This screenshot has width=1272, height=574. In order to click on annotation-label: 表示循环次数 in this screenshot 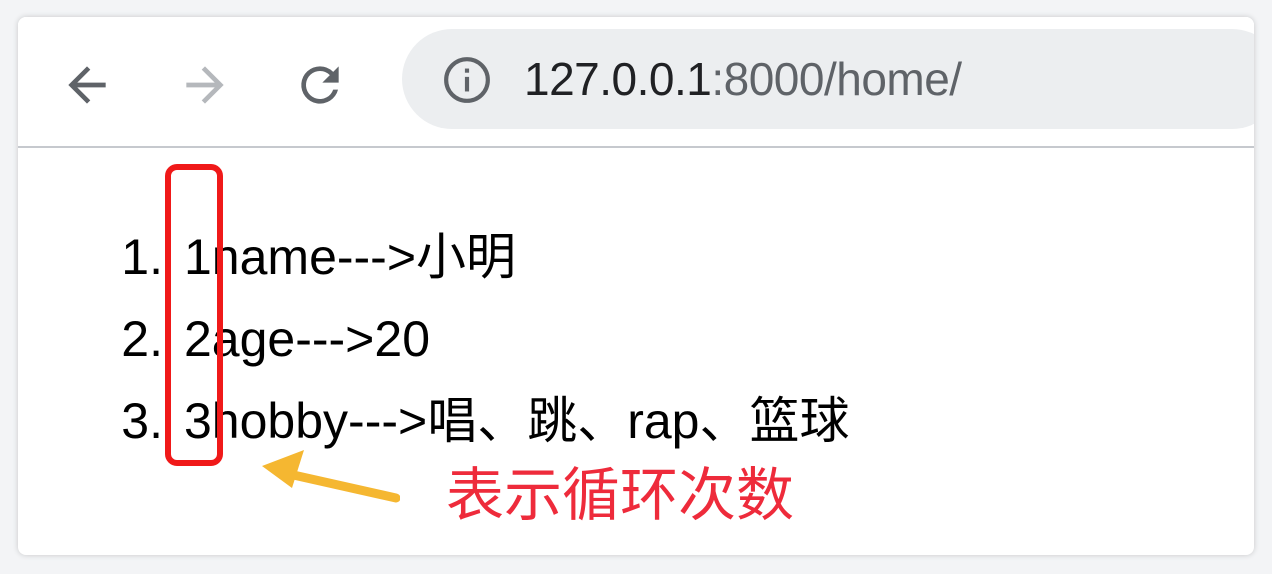, I will do `click(620, 495)`.